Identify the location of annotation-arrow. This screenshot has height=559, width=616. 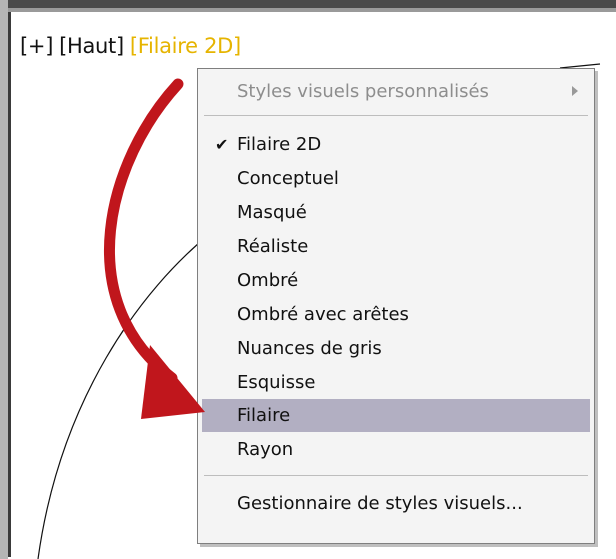
(154, 248).